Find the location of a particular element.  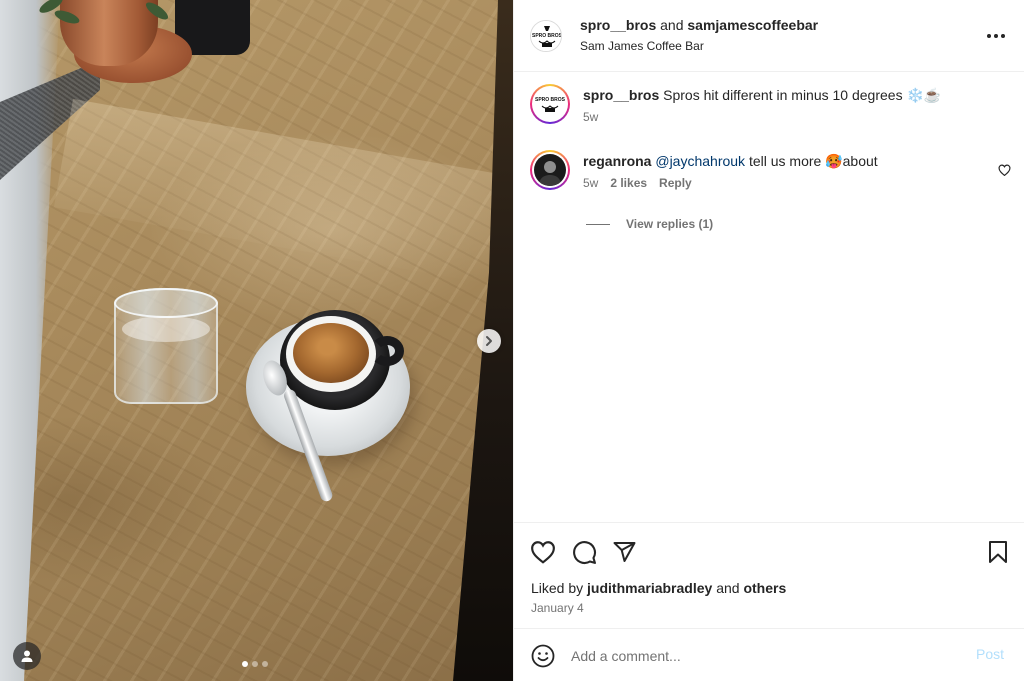

replies-divider is located at coordinates (598, 224).